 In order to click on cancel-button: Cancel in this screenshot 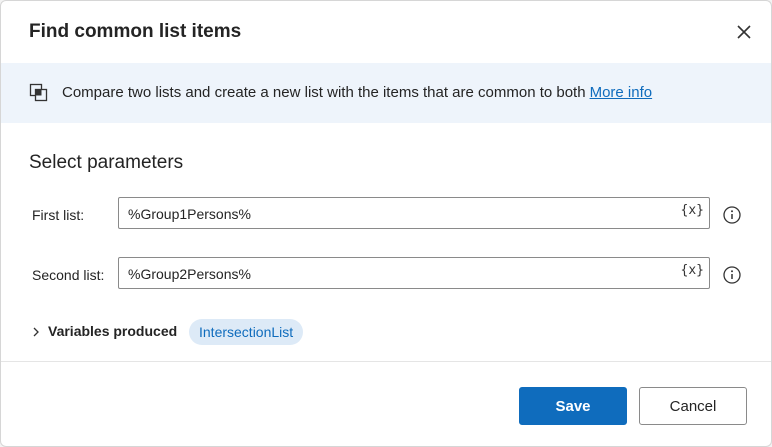, I will do `click(693, 406)`.